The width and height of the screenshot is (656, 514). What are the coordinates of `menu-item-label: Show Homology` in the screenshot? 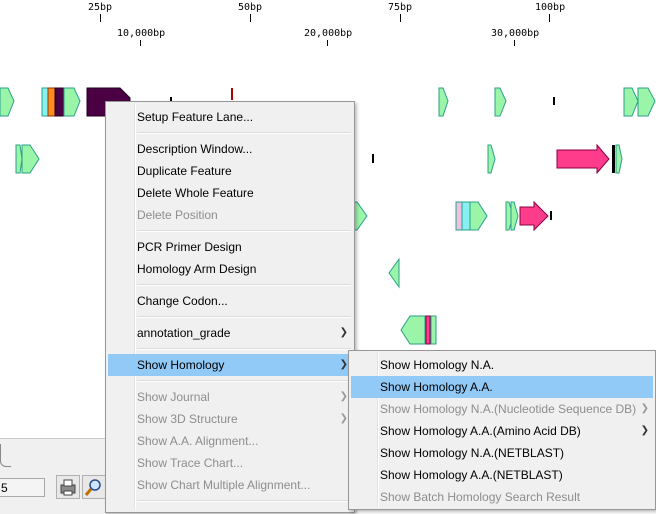 It's located at (181, 365).